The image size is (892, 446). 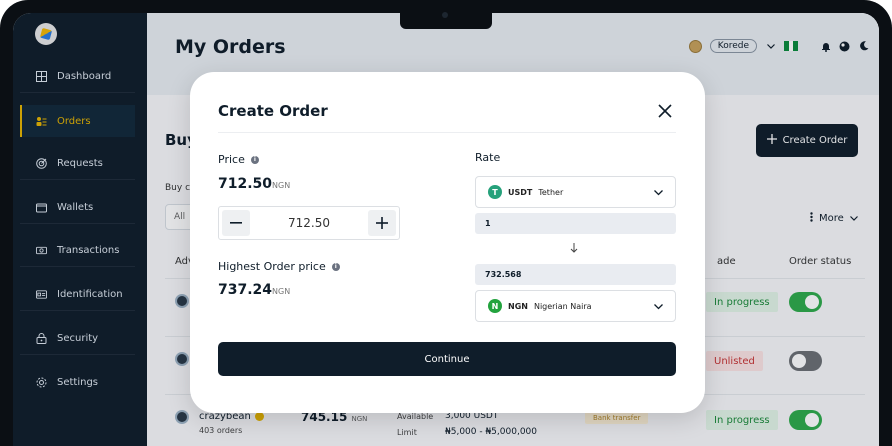 What do you see at coordinates (272, 266) in the screenshot?
I see `highest-label-text: Highest Order price` at bounding box center [272, 266].